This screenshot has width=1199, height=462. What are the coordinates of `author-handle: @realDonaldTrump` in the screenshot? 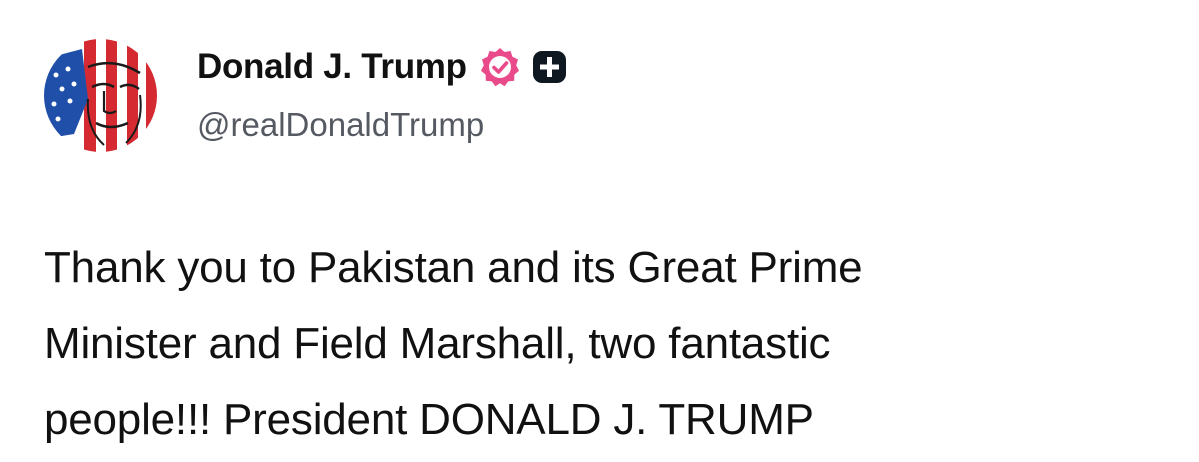 It's located at (340, 125).